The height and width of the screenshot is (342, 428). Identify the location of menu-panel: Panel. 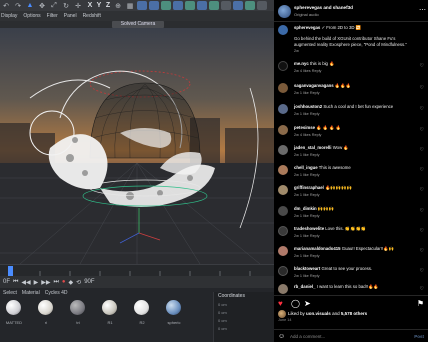
(70, 16).